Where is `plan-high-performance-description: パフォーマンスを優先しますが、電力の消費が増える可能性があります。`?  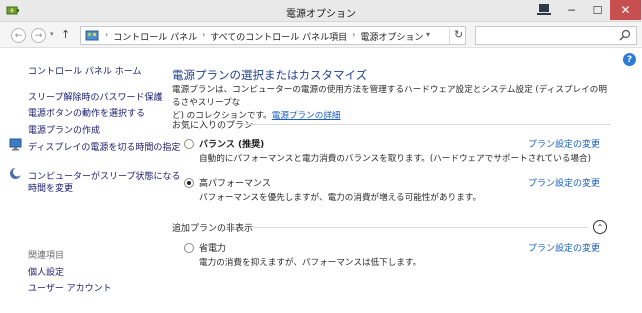 plan-high-performance-description: パフォーマンスを優先しますが、電力の消費が増える可能性があります。 is located at coordinates (340, 198).